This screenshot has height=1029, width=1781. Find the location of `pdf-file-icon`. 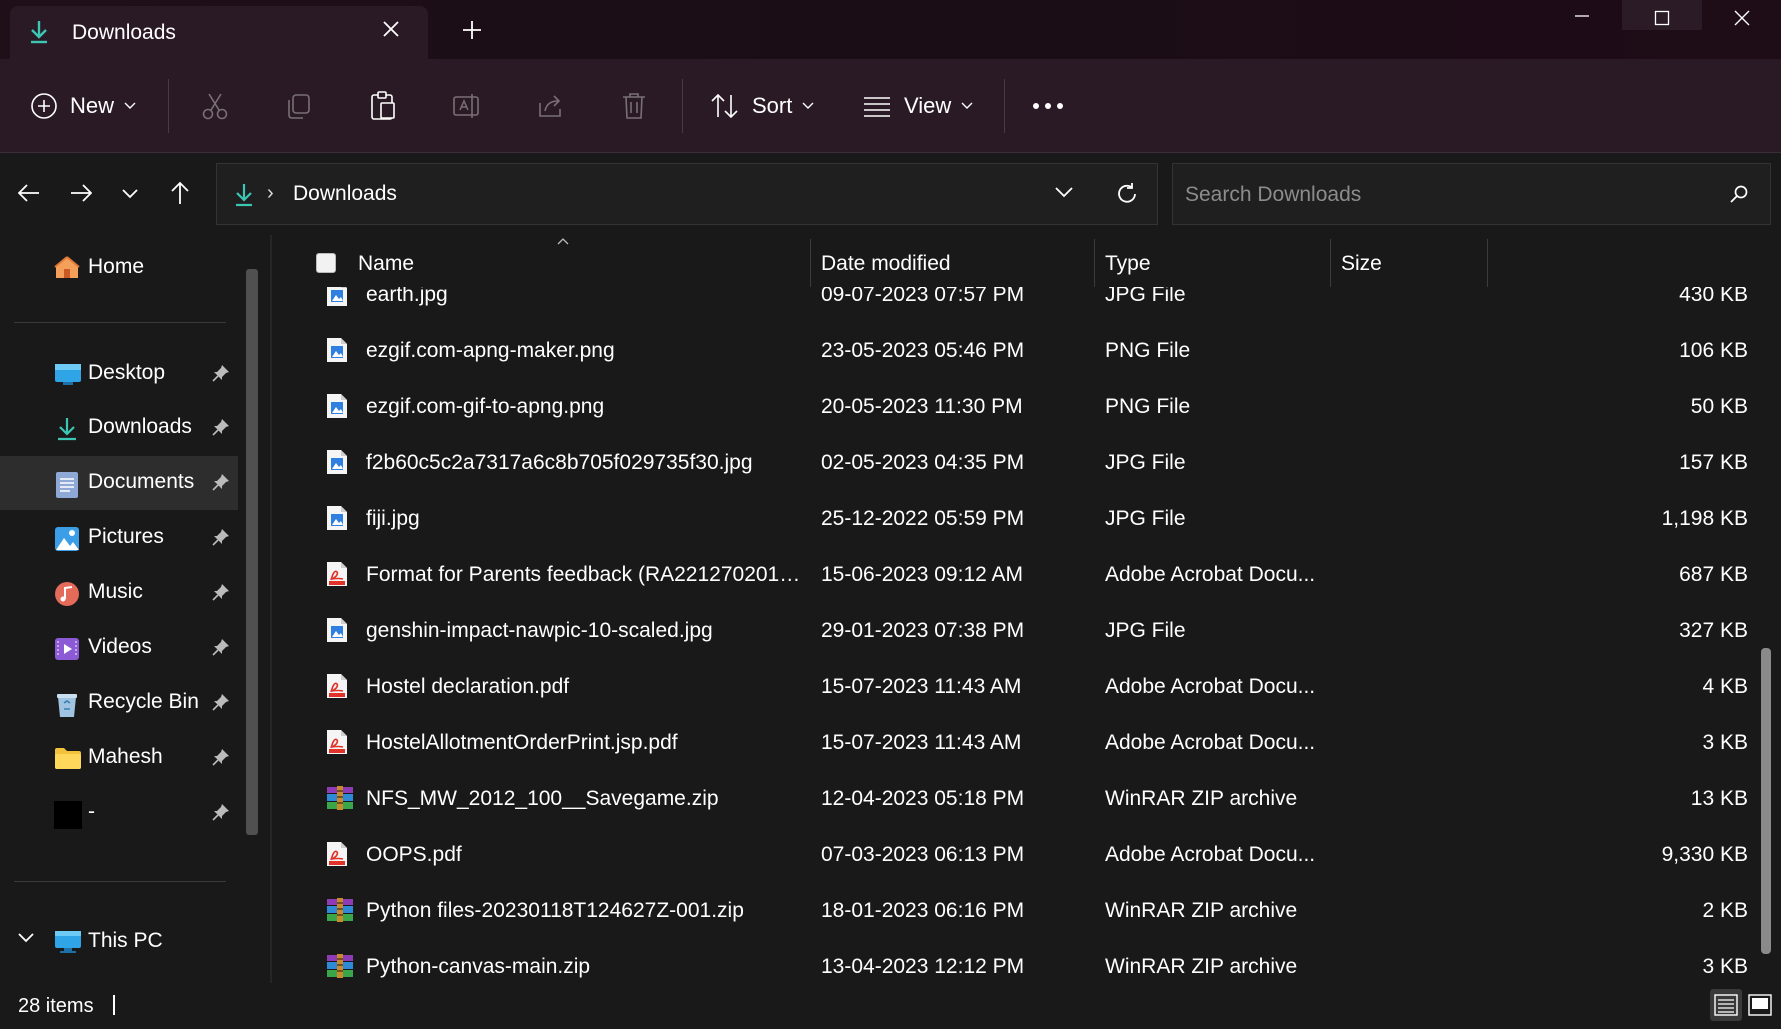

pdf-file-icon is located at coordinates (337, 854).